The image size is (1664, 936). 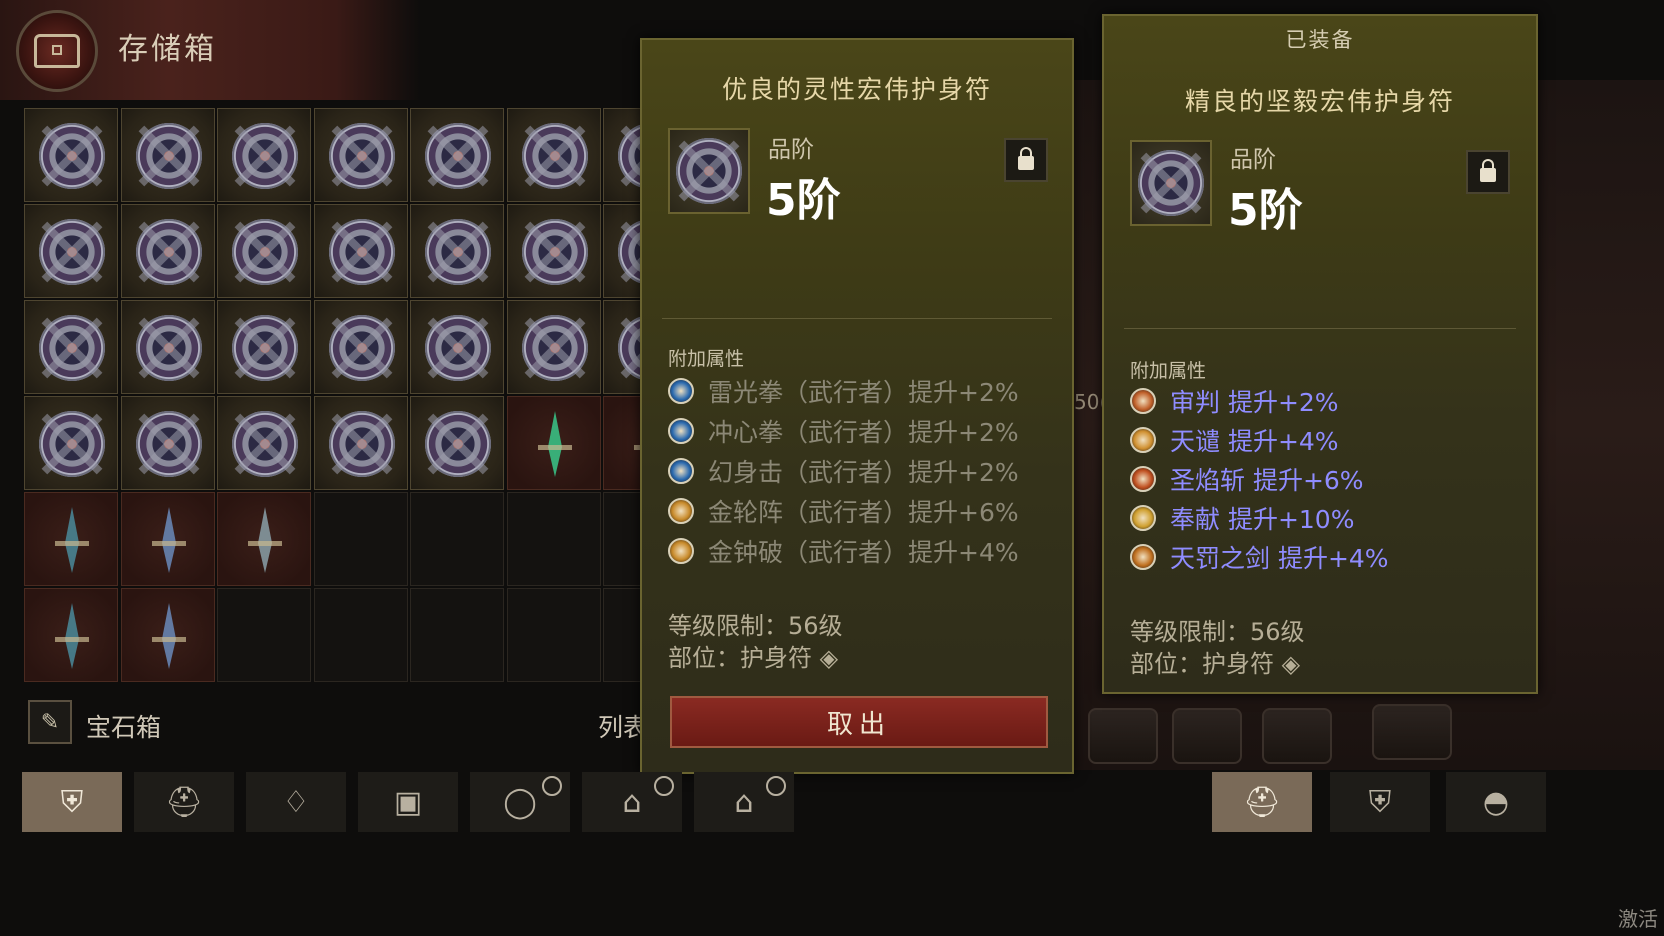 What do you see at coordinates (740, 658) in the screenshot?
I see `slot-text: 部位：护身符` at bounding box center [740, 658].